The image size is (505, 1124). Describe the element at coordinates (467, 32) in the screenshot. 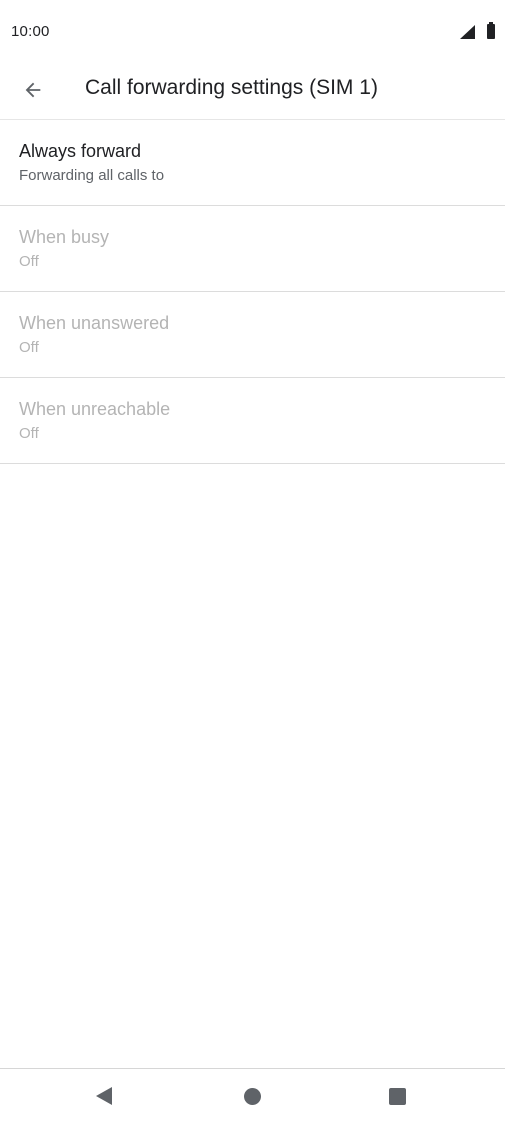

I see `signal-icon` at that location.